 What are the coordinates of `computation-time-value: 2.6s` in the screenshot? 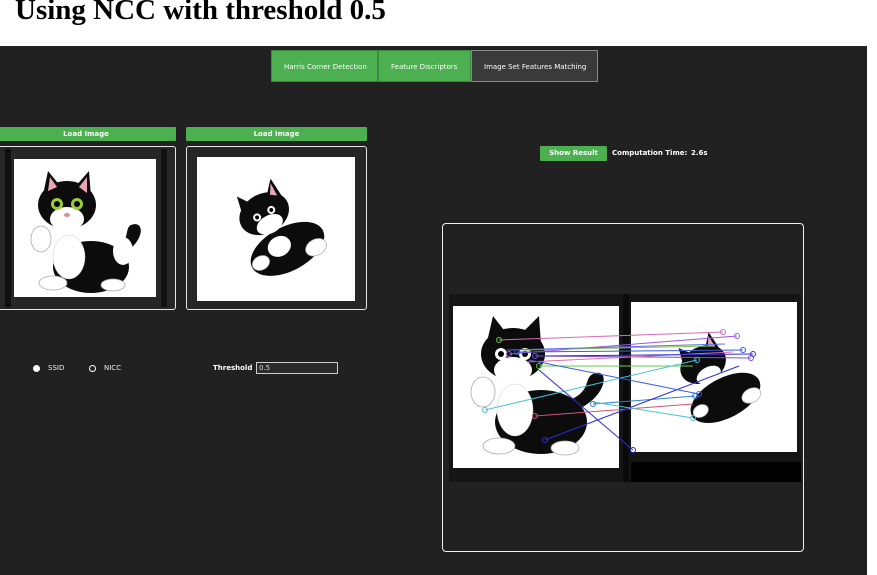 It's located at (699, 153).